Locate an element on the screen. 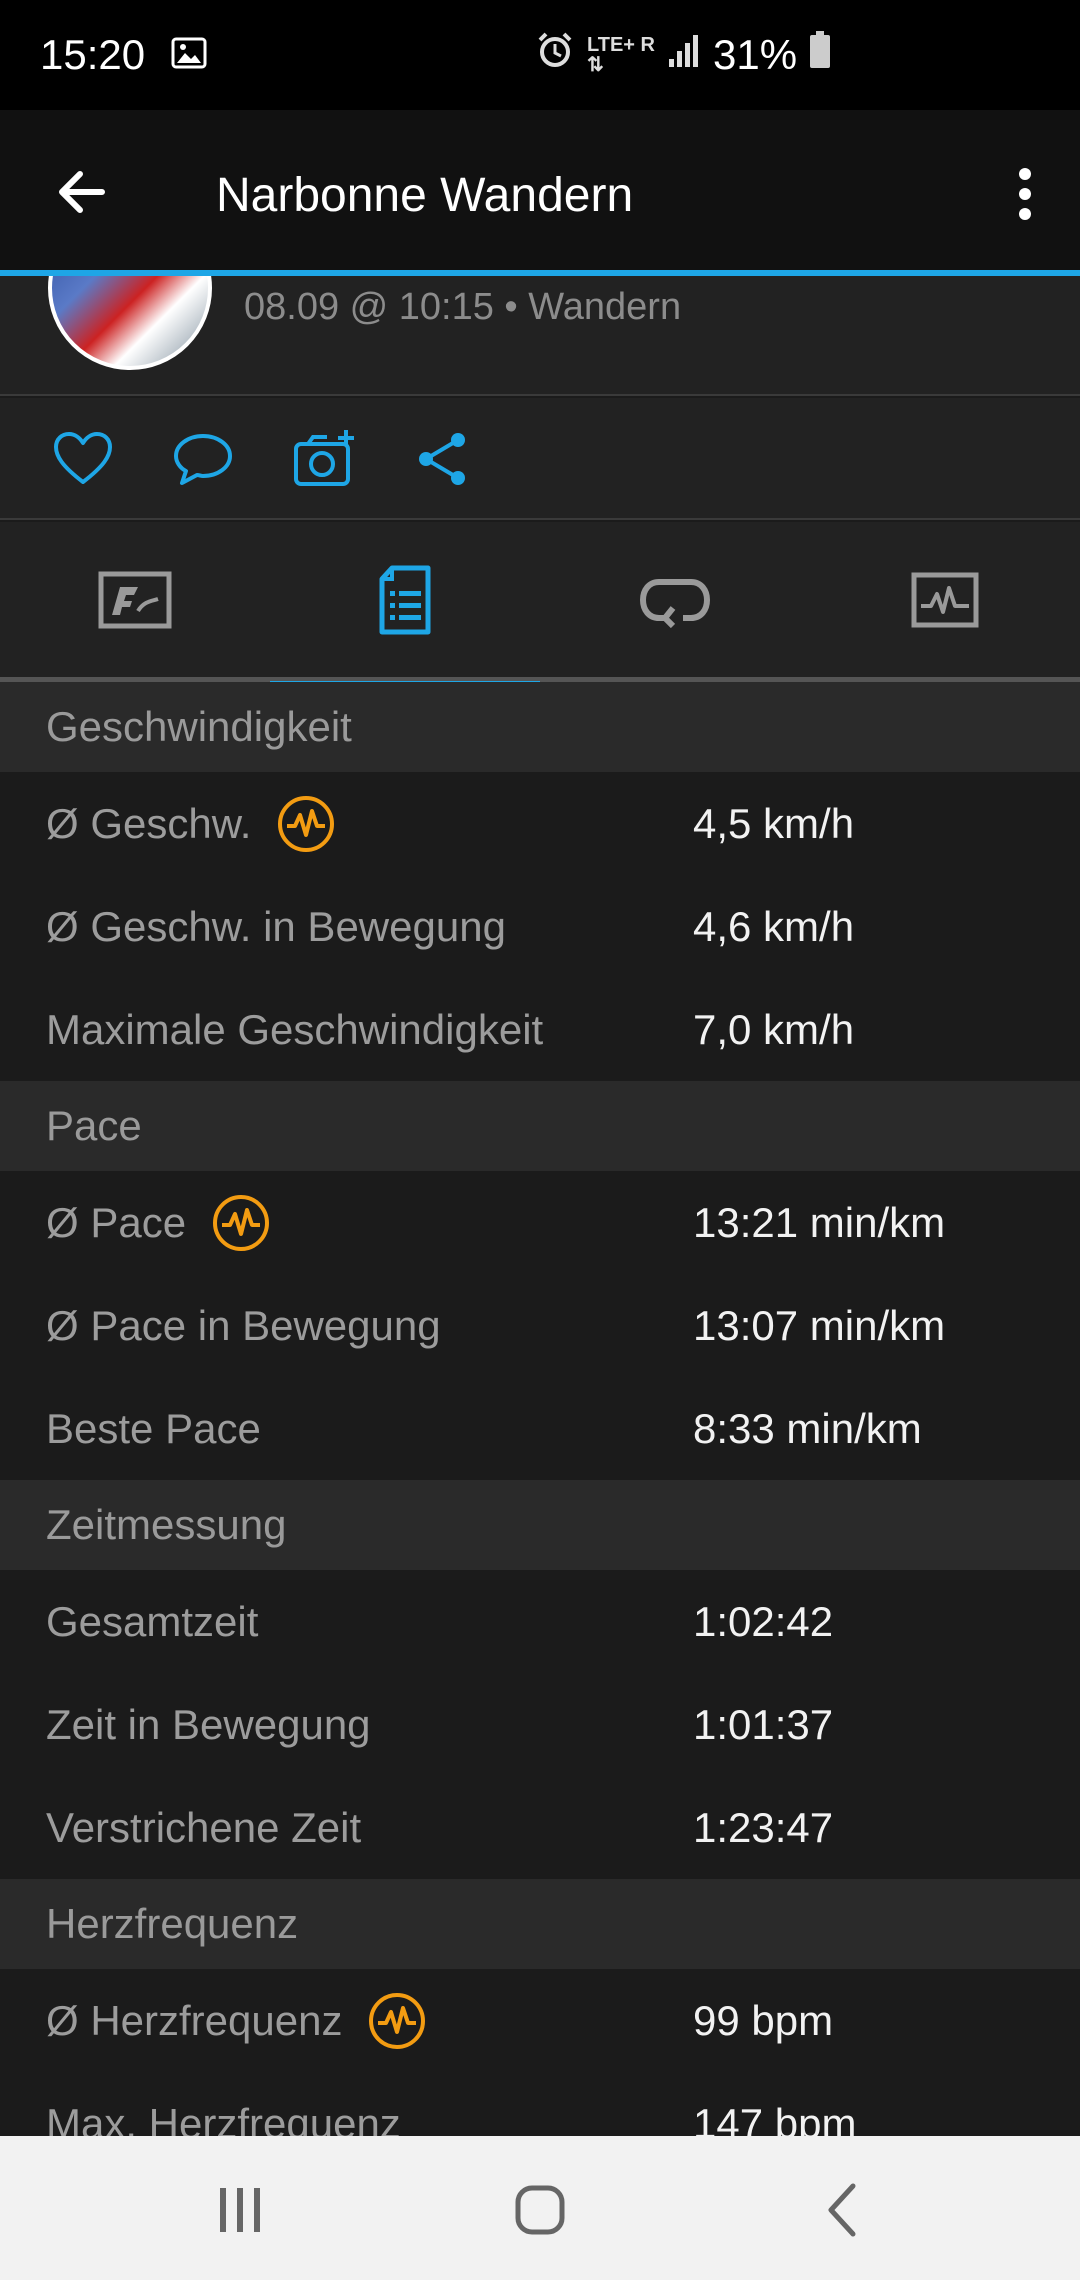 This screenshot has width=1080, height=2280. back-arrow-icon is located at coordinates (82, 192).